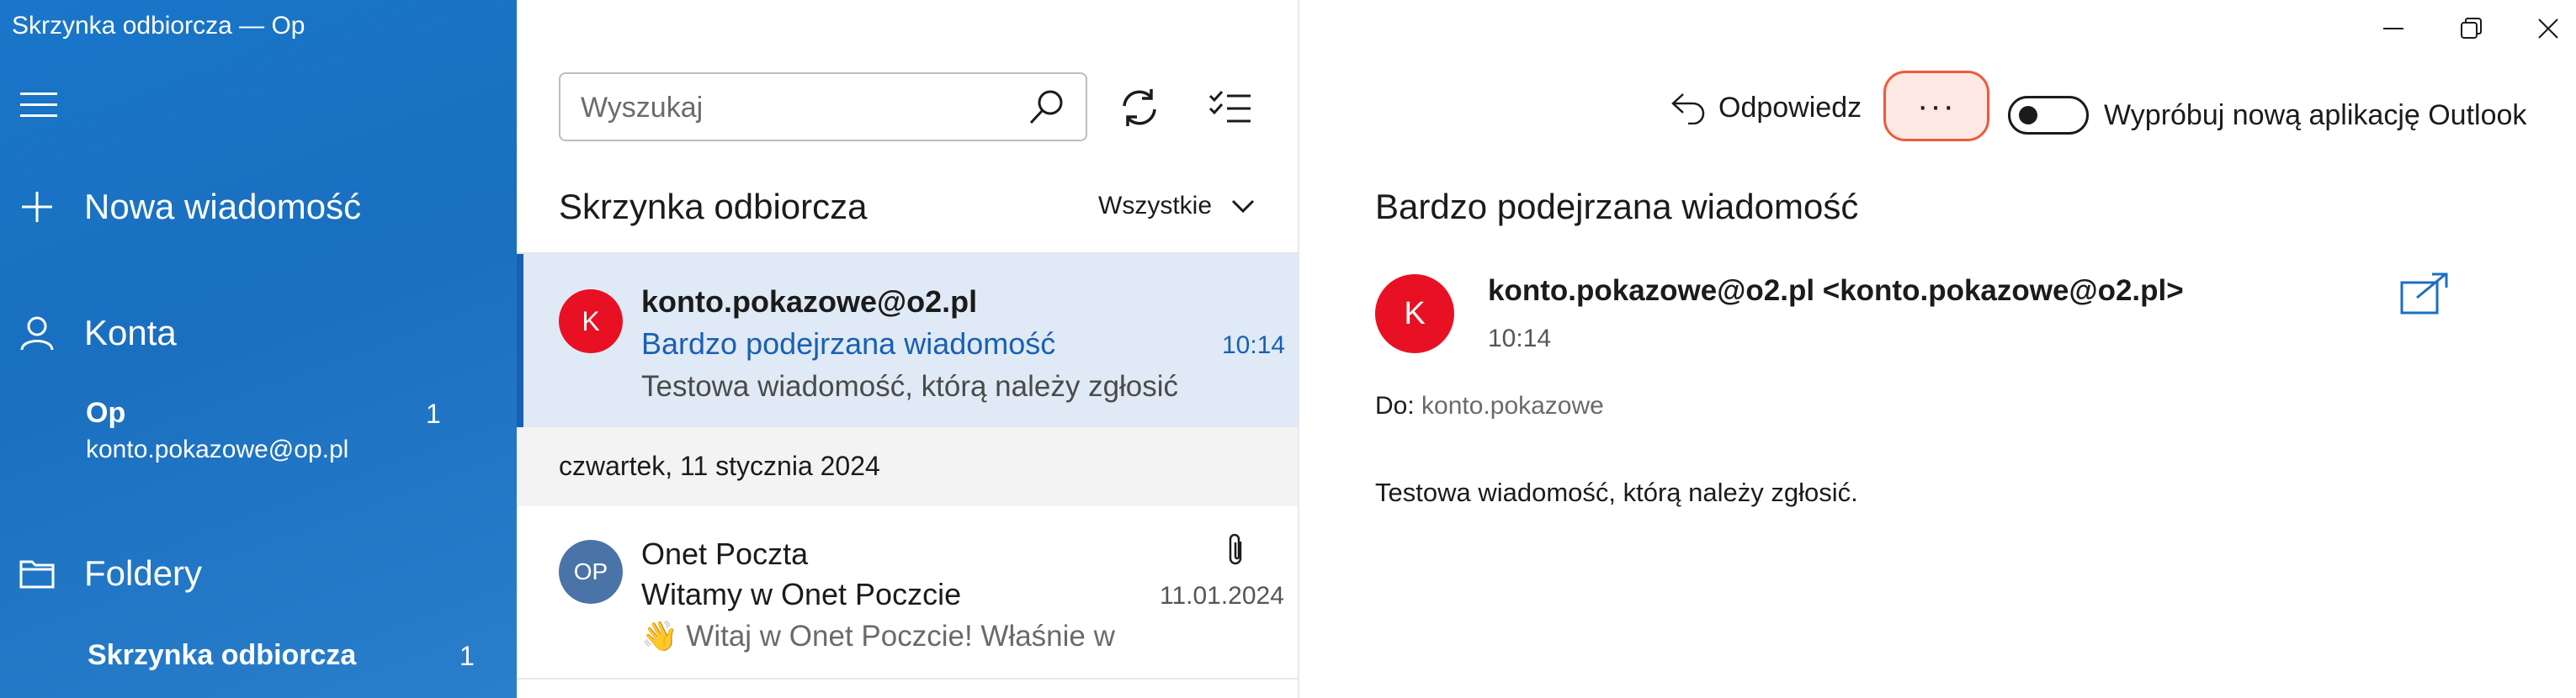 This screenshot has height=698, width=2576. What do you see at coordinates (2315, 115) in the screenshot?
I see `new-outlook-toggle-label: Wypróbuj nową aplikację Outlook` at bounding box center [2315, 115].